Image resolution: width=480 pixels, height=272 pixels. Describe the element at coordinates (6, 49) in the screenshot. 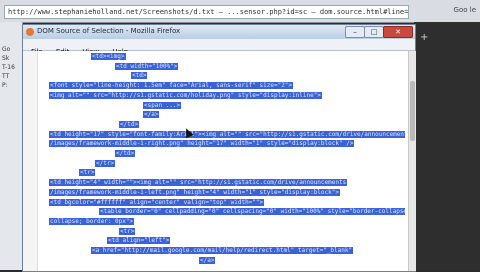

I see `background-window-text: Go` at that location.